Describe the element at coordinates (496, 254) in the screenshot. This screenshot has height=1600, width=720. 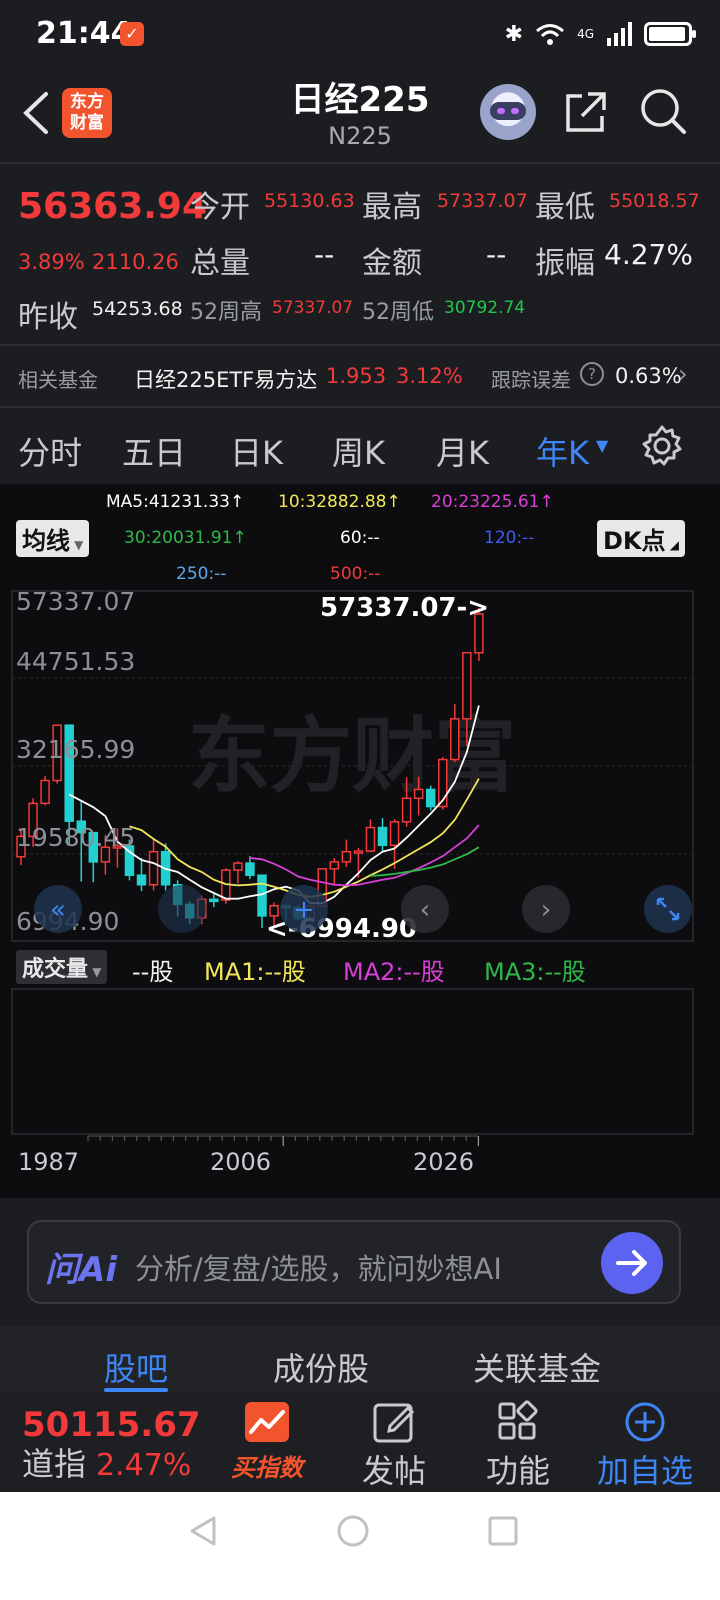
I see `amount-value: --` at that location.